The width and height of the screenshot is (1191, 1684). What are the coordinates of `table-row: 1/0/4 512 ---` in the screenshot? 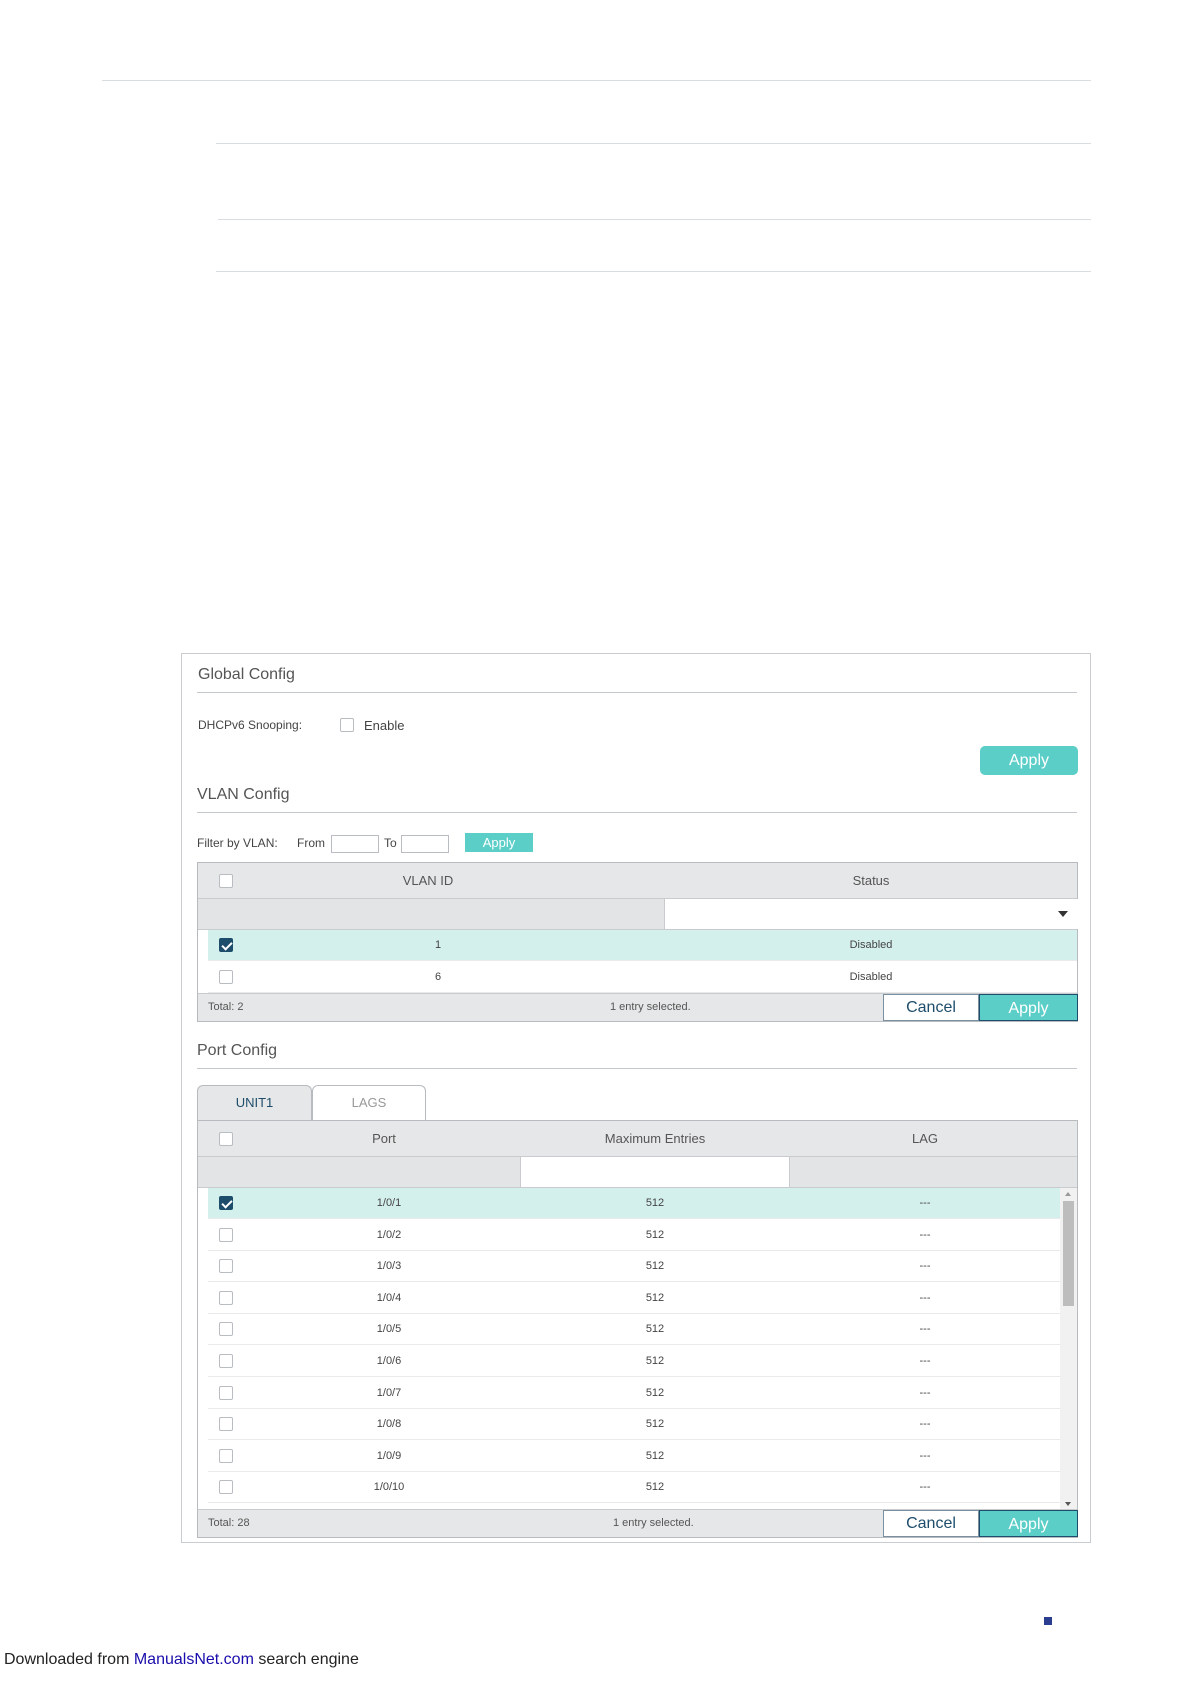 It's located at (634, 1298).